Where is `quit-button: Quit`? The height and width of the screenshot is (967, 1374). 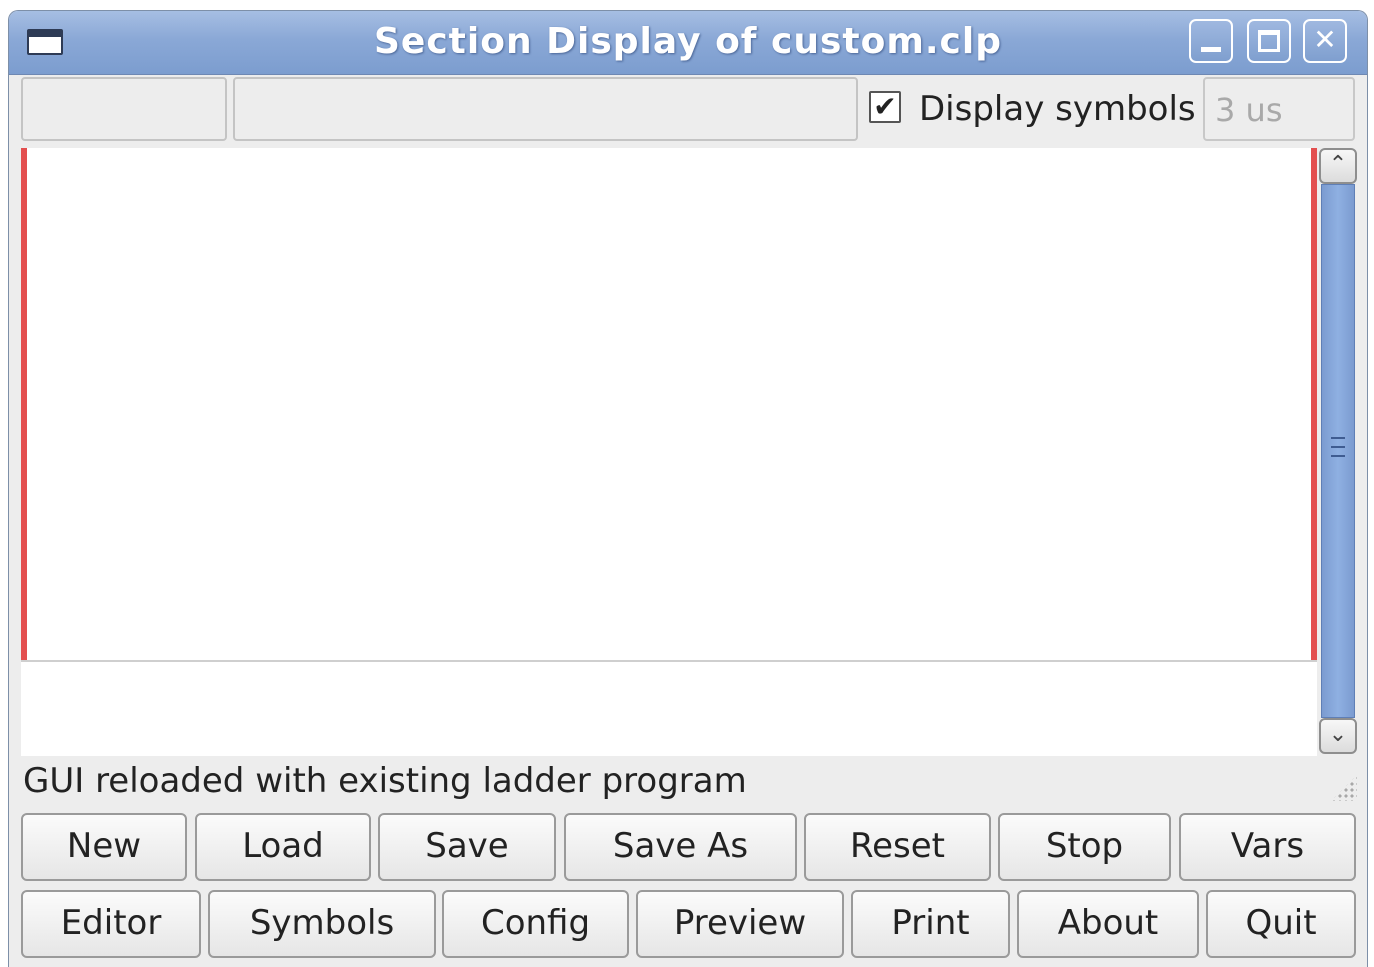 quit-button: Quit is located at coordinates (1281, 924).